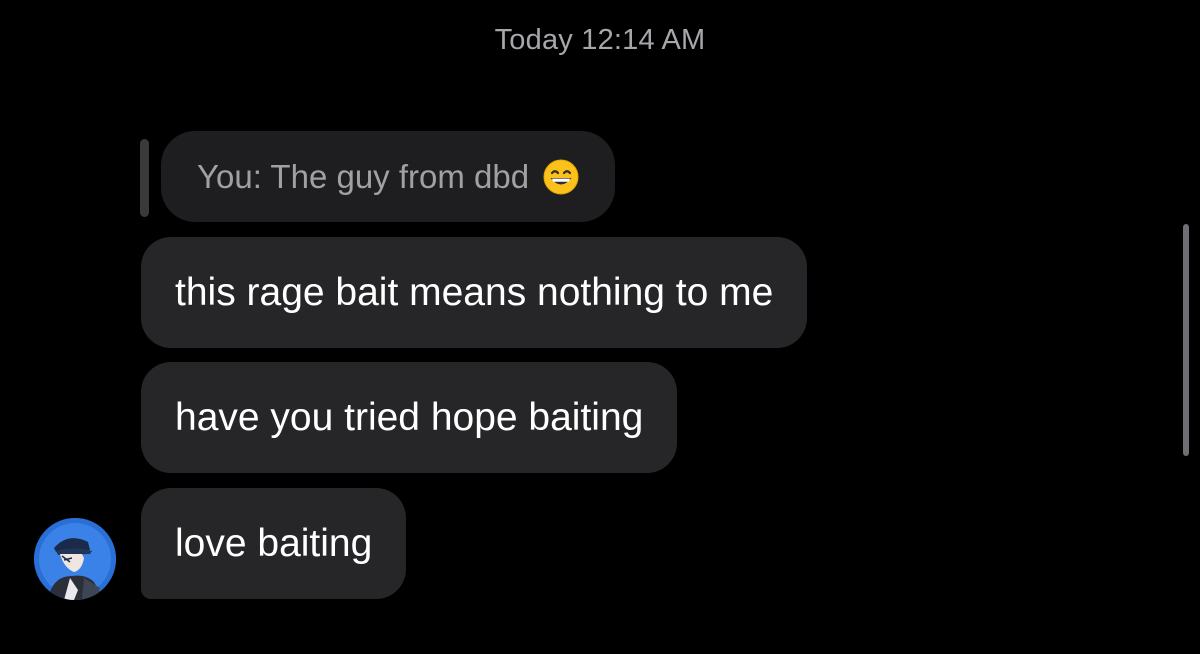  I want to click on avatar, so click(75, 559).